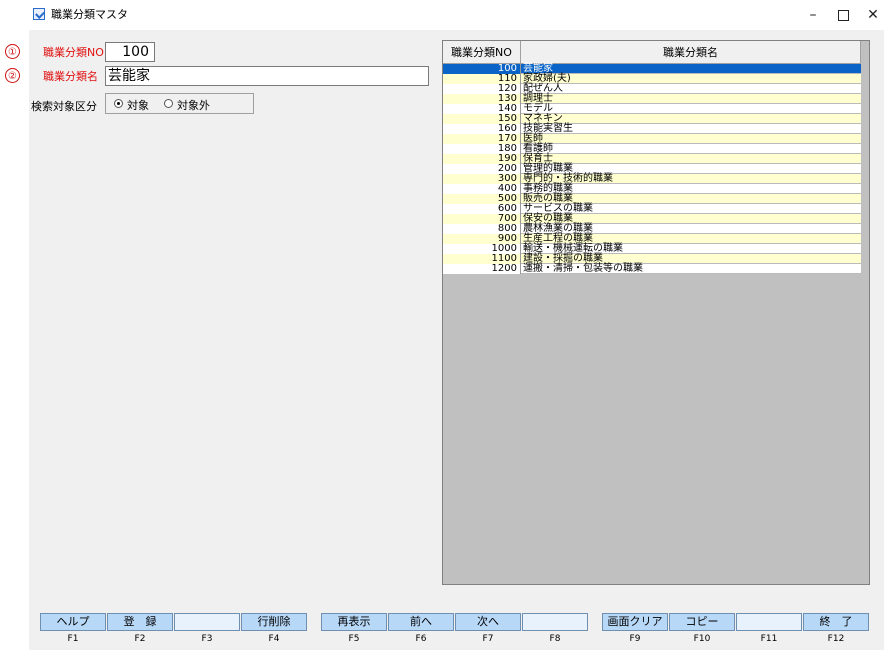  I want to click on cell-occupation-name: 医師, so click(691, 139).